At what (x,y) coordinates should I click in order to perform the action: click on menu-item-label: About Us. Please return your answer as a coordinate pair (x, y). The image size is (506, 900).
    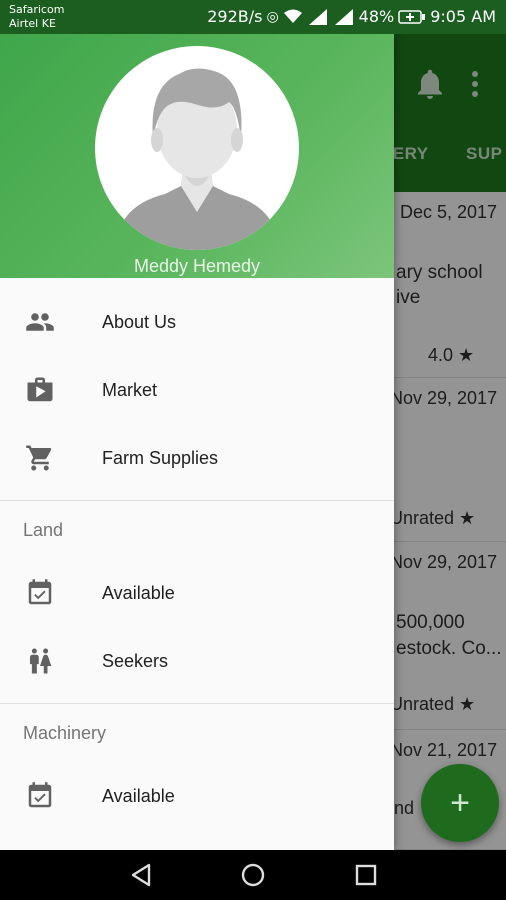
    Looking at the image, I should click on (139, 321).